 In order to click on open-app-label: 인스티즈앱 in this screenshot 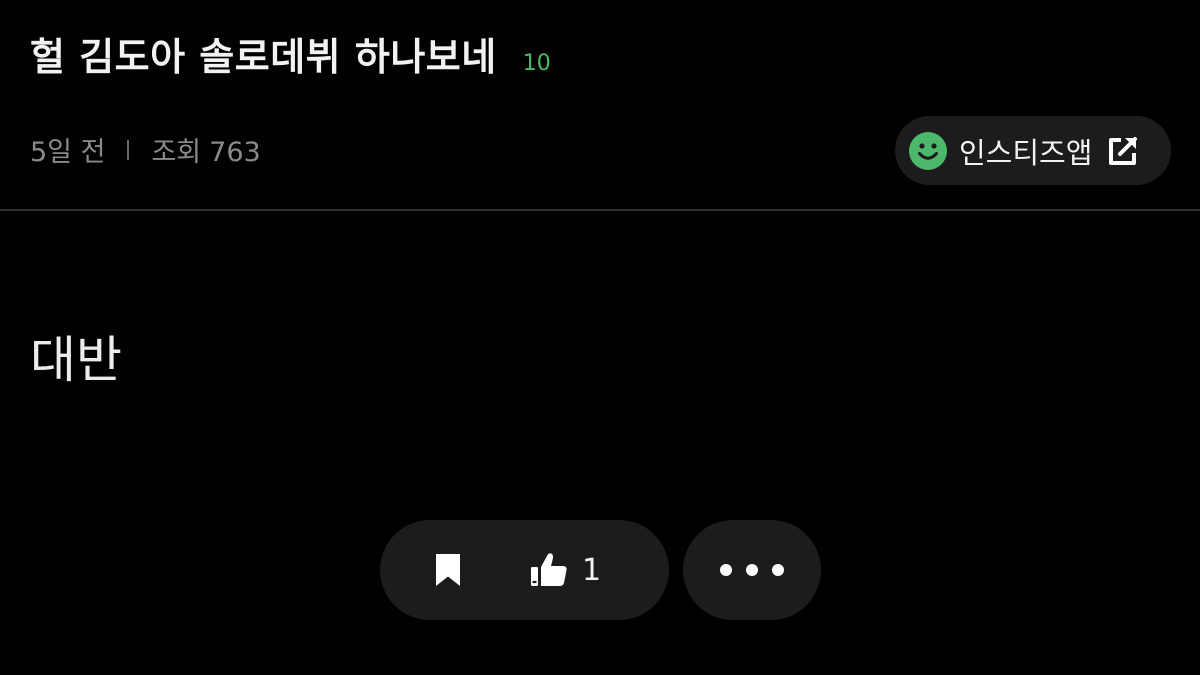, I will do `click(1026, 152)`.